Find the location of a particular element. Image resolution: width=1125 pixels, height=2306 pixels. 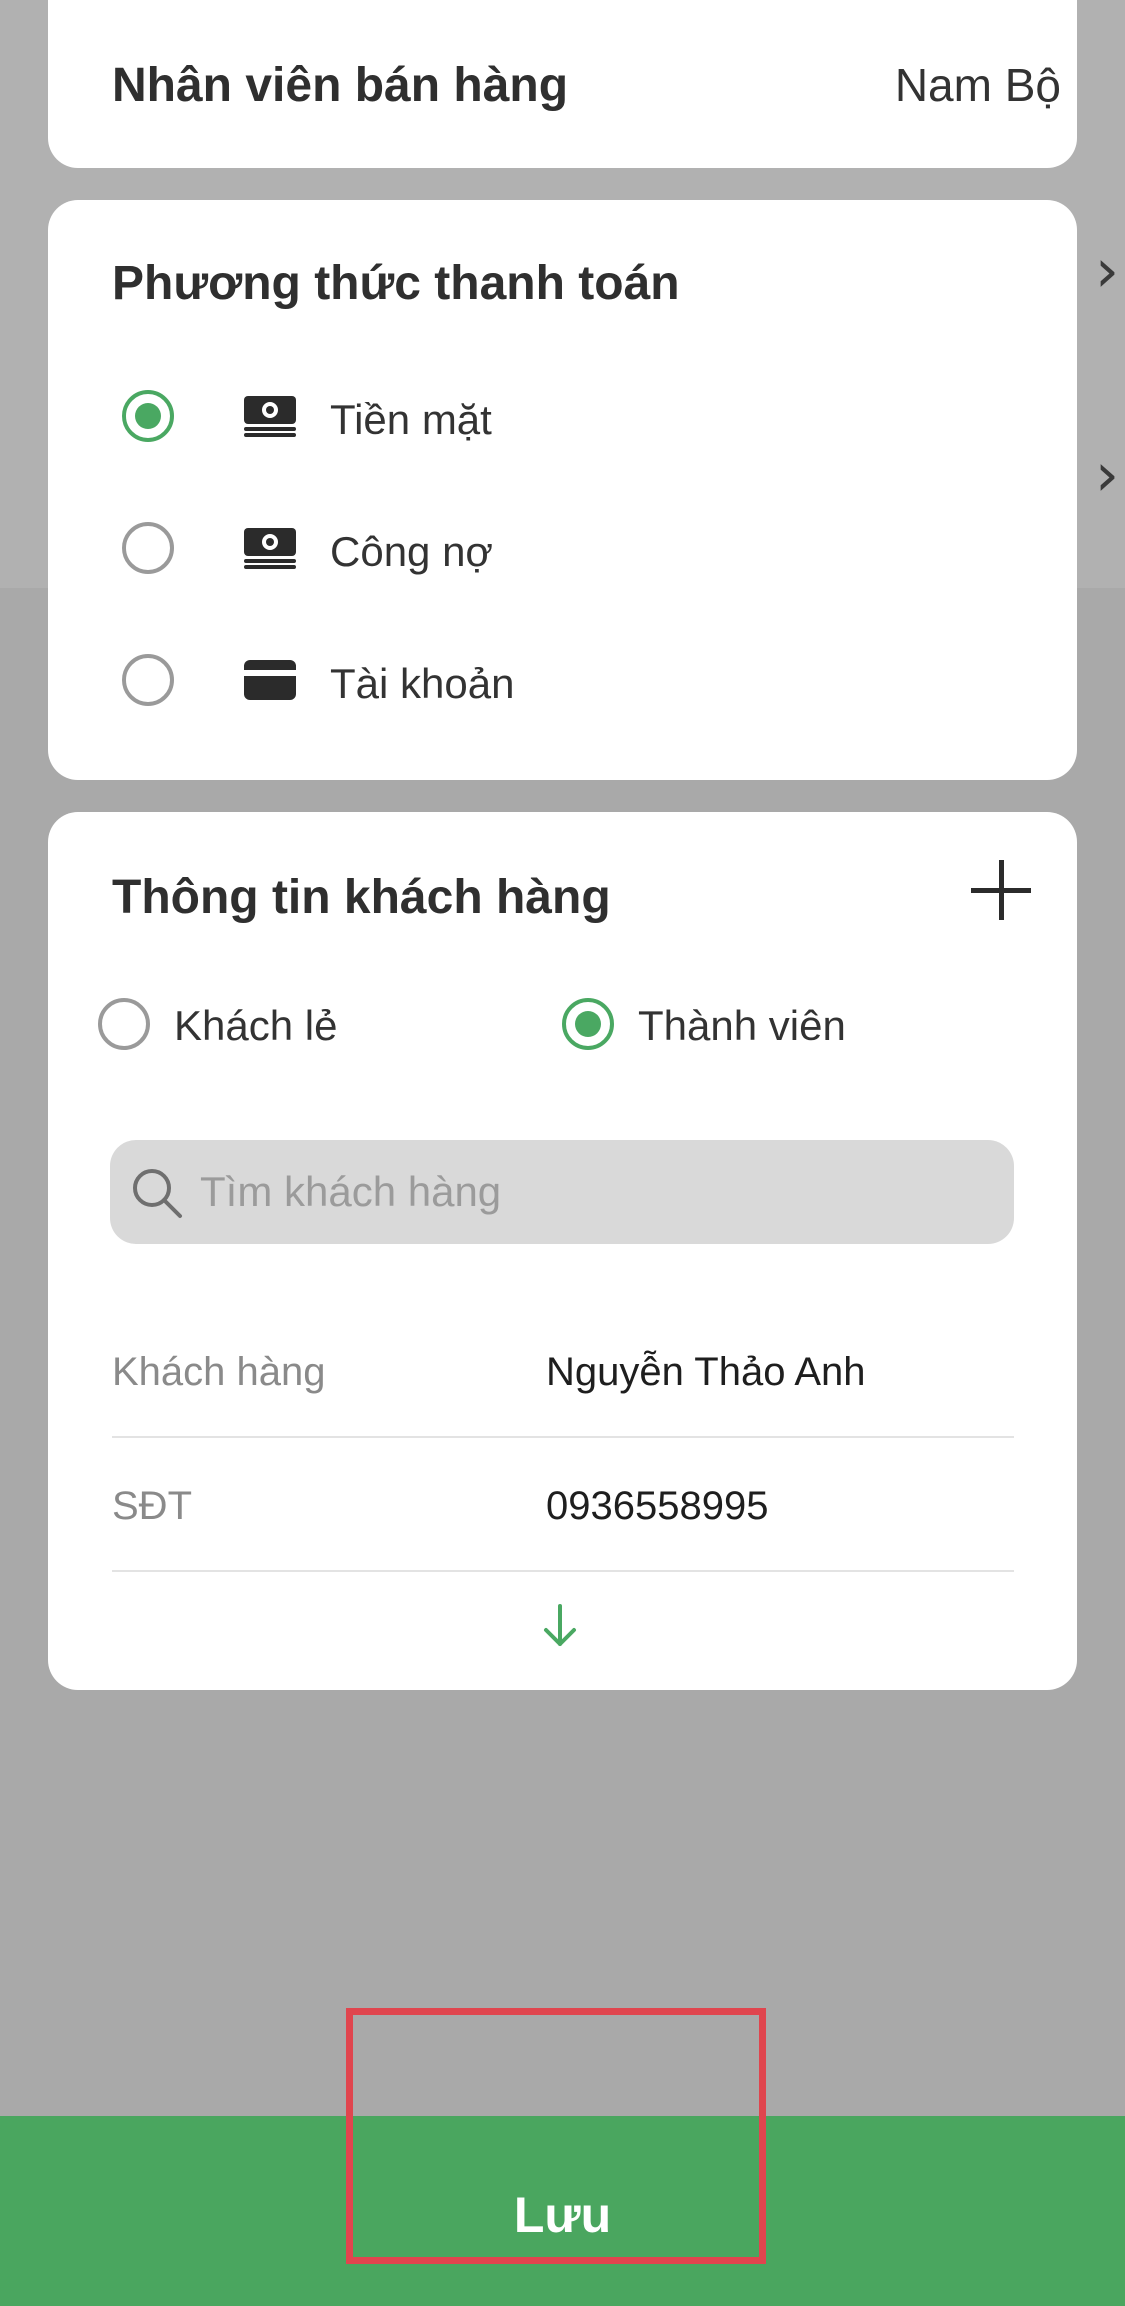

search-icon is located at coordinates (157, 1193).